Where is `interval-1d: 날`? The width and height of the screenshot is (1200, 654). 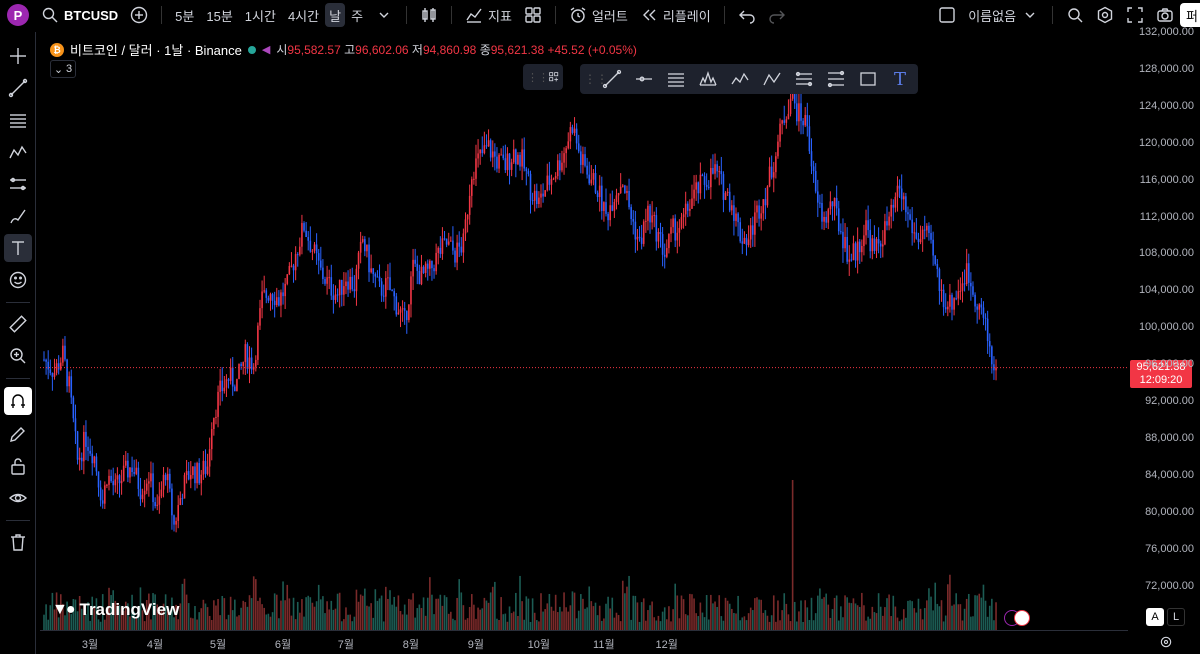 interval-1d: 날 is located at coordinates (335, 15).